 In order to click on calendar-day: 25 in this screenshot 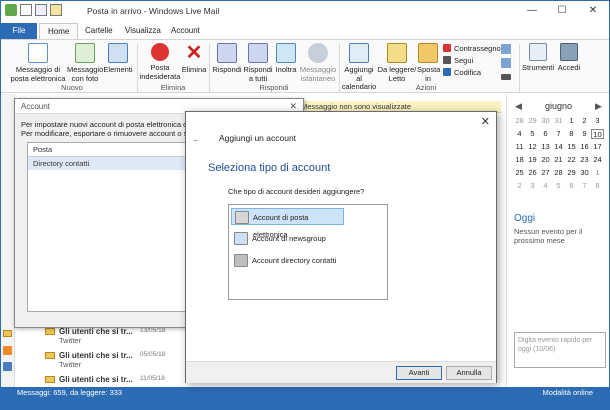, I will do `click(519, 173)`.